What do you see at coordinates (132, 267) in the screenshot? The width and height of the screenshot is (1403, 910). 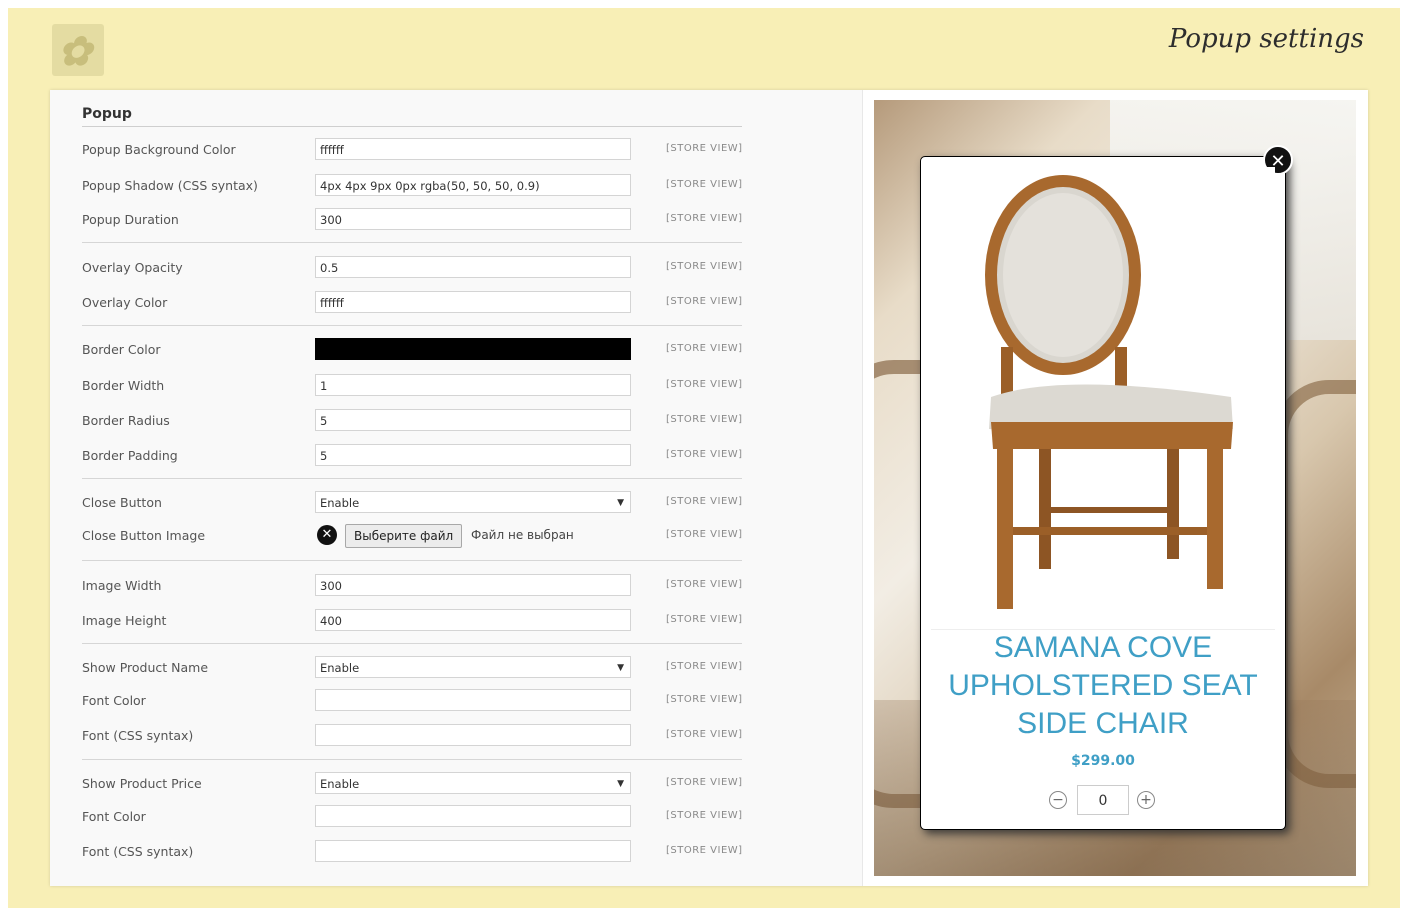 I see `field-label: Overlay Opacity` at bounding box center [132, 267].